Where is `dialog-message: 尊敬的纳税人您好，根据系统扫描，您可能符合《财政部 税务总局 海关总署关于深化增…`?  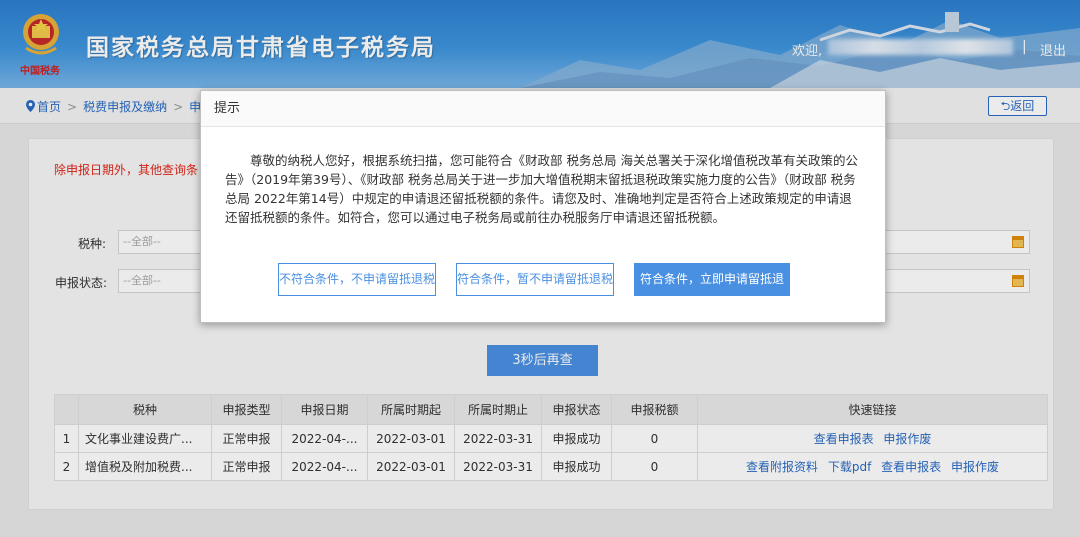
dialog-message: 尊敬的纳税人您好，根据系统扫描，您可能符合《财政部 税务总局 海关总署关于深化增… is located at coordinates (541, 189).